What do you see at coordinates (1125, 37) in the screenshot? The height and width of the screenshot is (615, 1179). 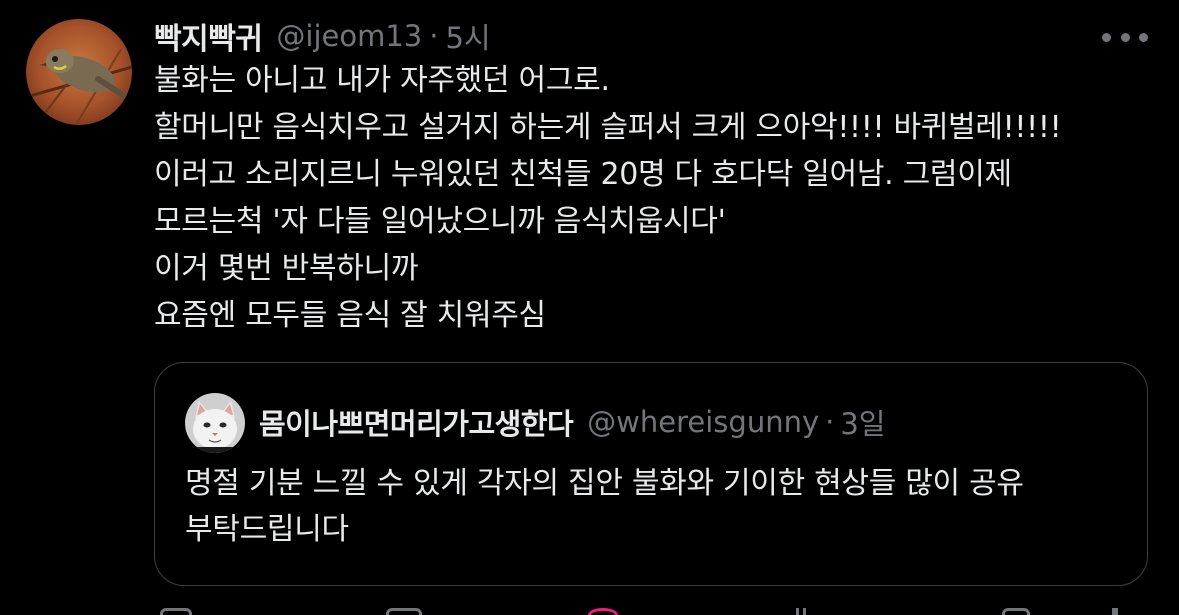 I see `more-horizontal-icon` at bounding box center [1125, 37].